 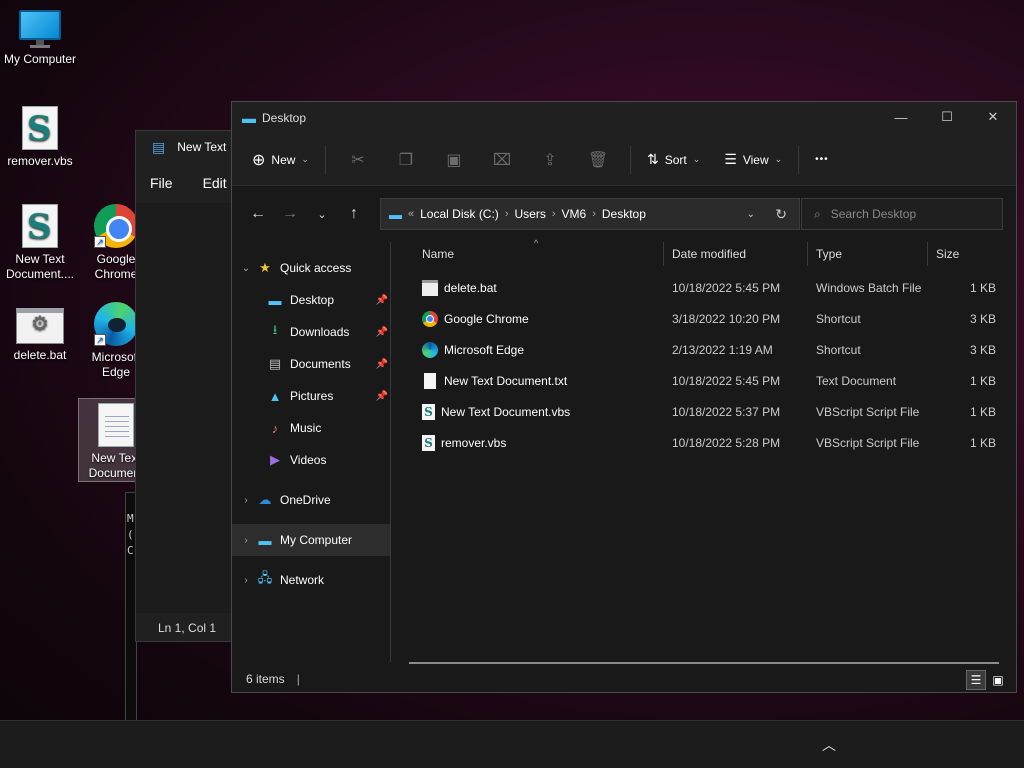 I want to click on breadcrumb-users: Users, so click(x=529, y=214).